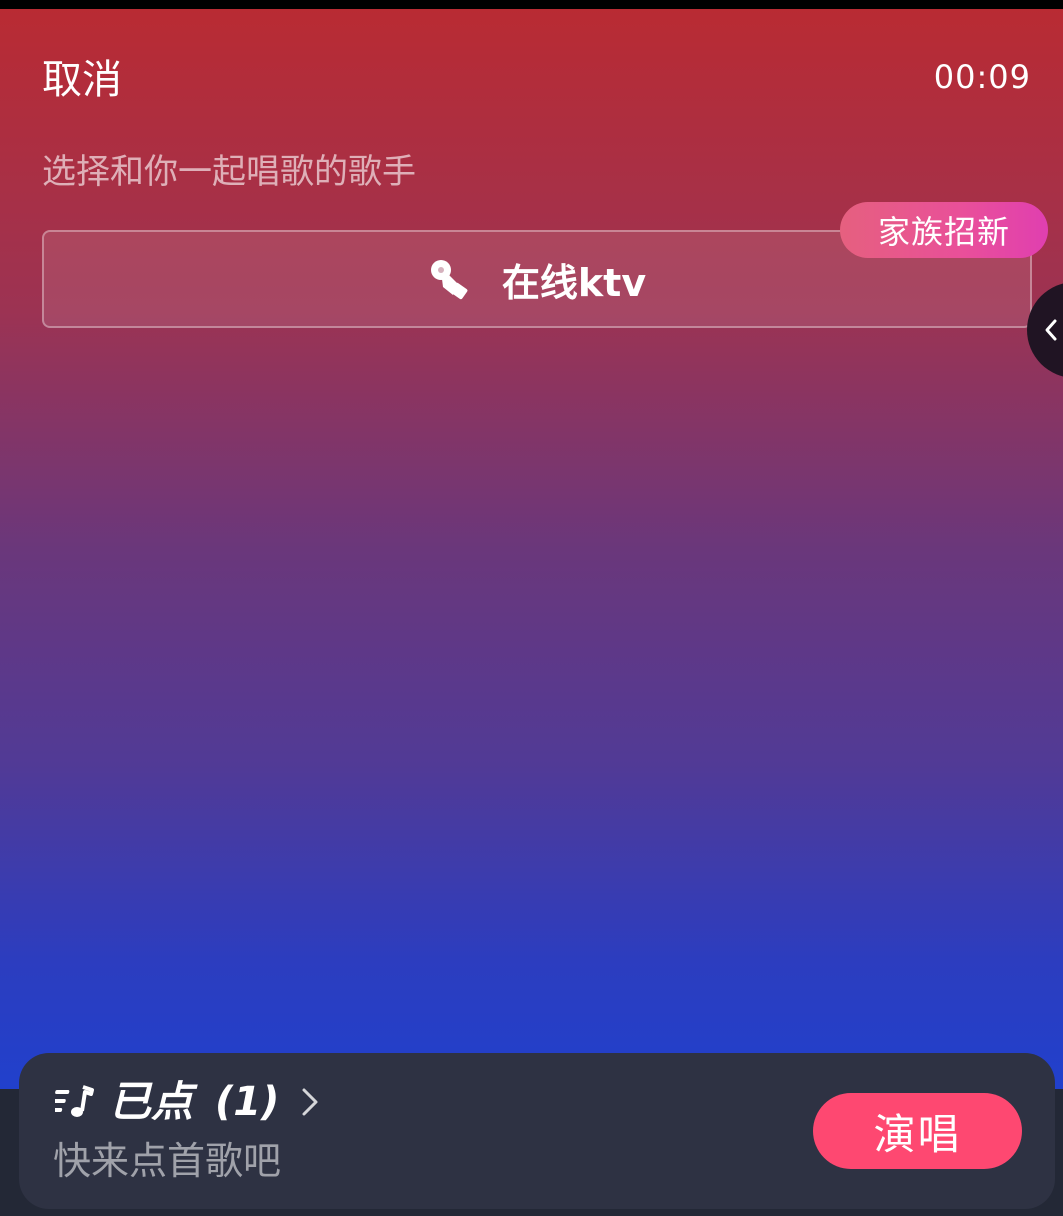 This screenshot has height=1216, width=1063. Describe the element at coordinates (167, 1161) in the screenshot. I see `pick-song-hint: 快来点首歌吧` at that location.